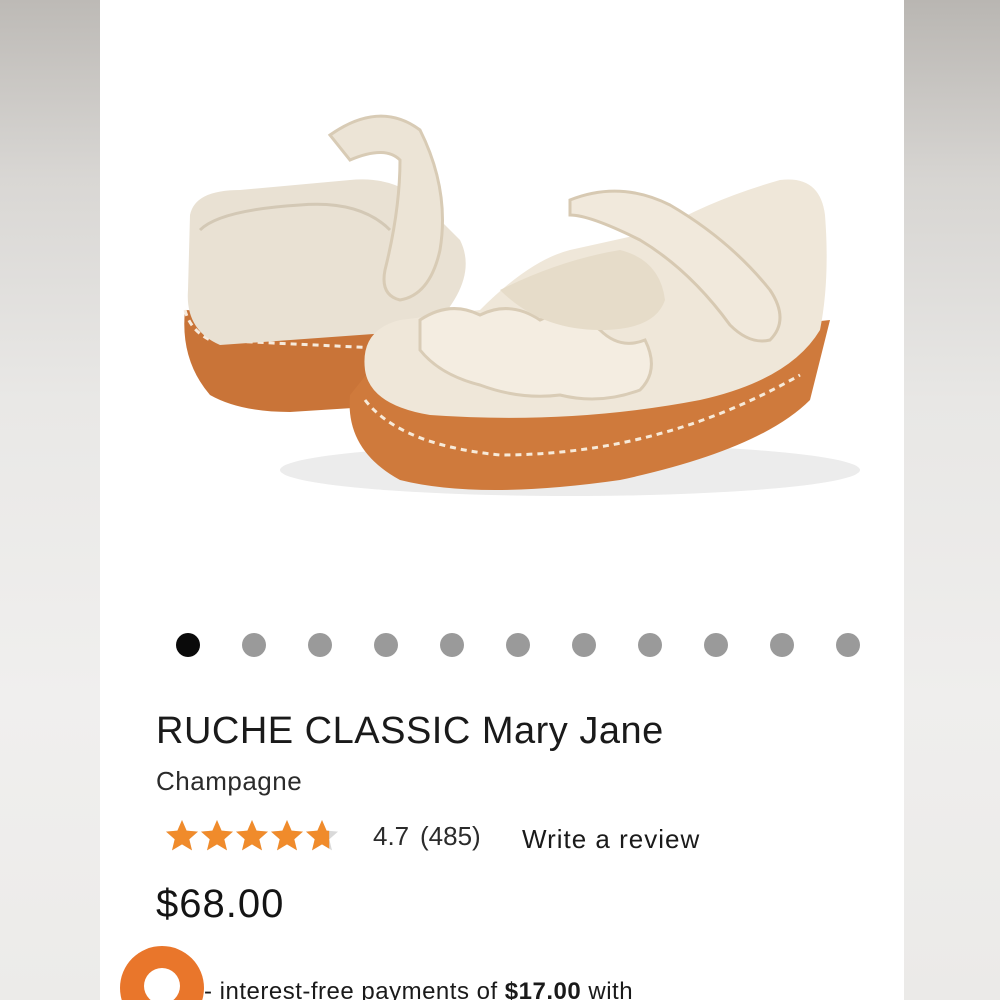 The width and height of the screenshot is (1000, 1000). I want to click on gallery-pagination, so click(526, 645).